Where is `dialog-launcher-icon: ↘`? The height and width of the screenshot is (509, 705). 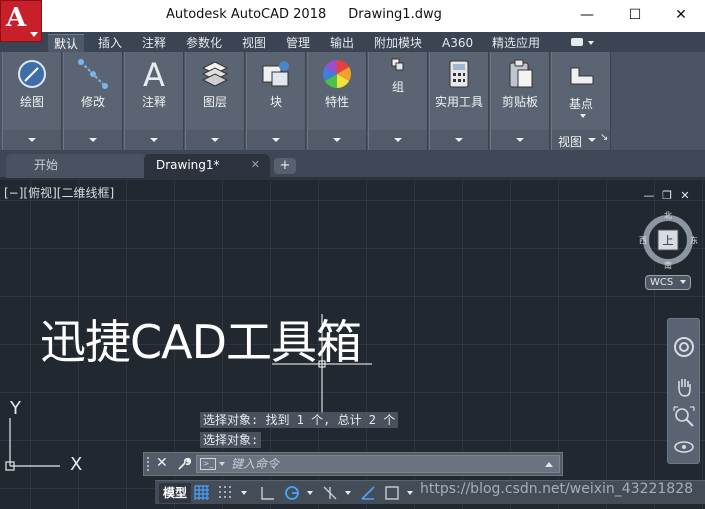 dialog-launcher-icon: ↘ is located at coordinates (604, 137).